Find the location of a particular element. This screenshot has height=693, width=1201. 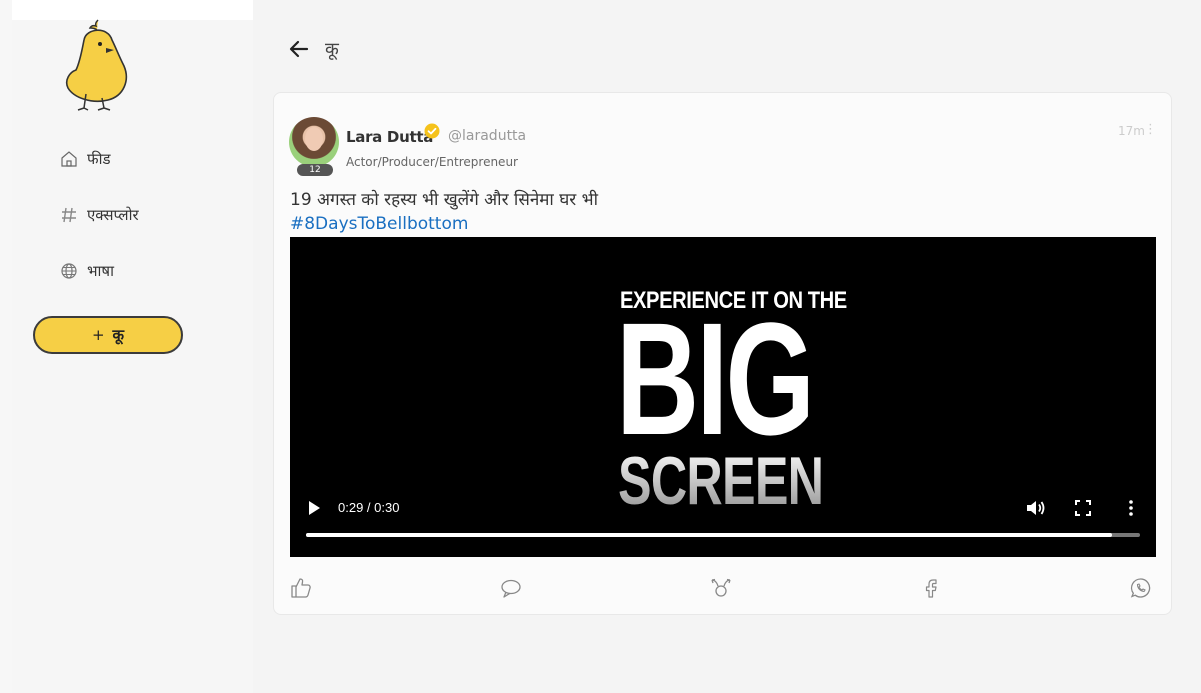

sidebar-top-strip is located at coordinates (132, 10).